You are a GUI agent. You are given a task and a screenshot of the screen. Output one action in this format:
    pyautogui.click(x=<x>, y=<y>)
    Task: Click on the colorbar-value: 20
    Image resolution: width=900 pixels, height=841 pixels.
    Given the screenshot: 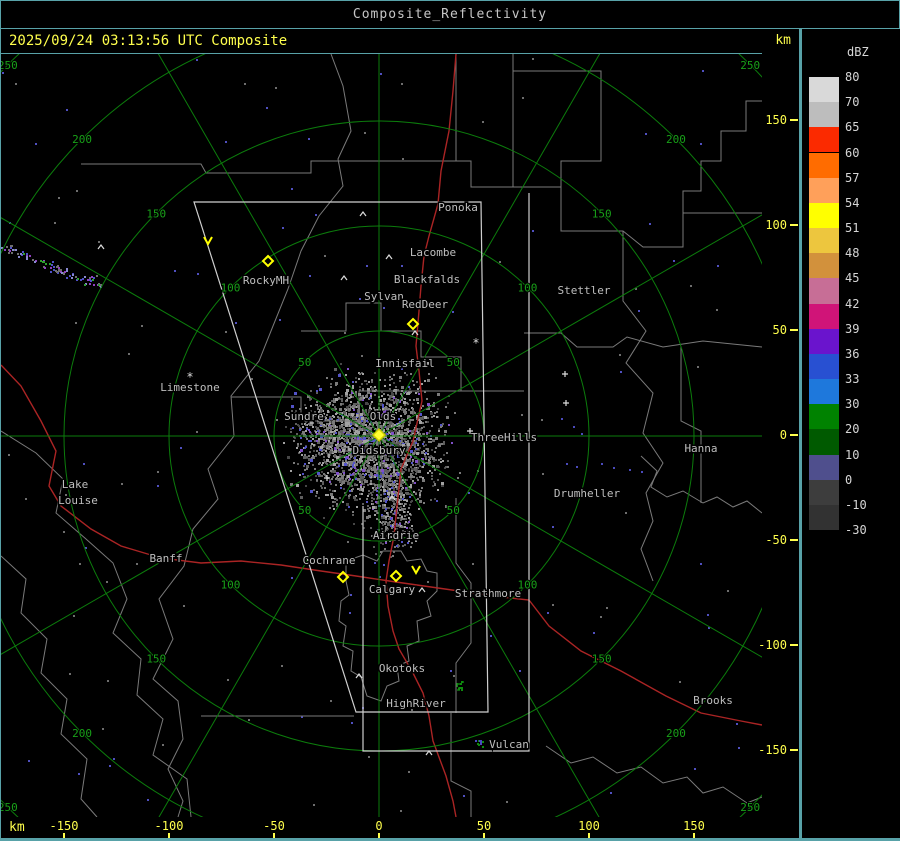 What is the action you would take?
    pyautogui.click(x=852, y=429)
    